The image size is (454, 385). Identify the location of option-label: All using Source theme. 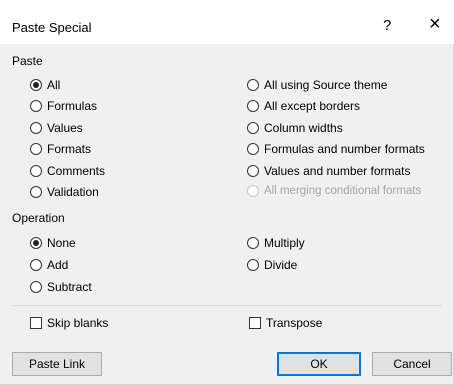
(326, 85).